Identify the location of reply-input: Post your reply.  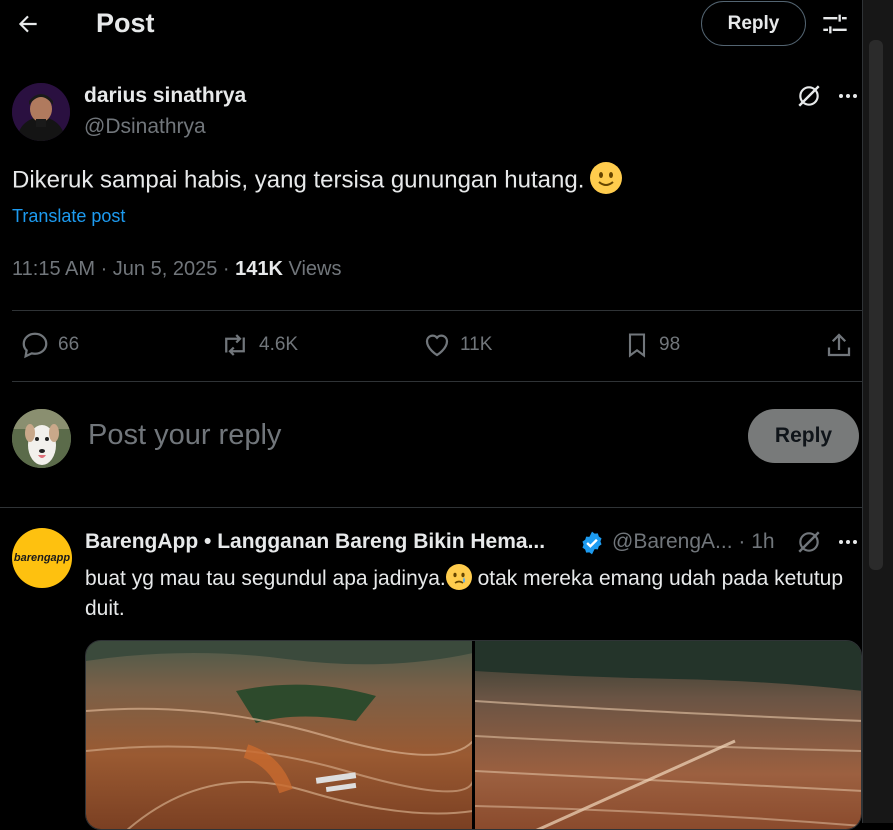
(184, 435).